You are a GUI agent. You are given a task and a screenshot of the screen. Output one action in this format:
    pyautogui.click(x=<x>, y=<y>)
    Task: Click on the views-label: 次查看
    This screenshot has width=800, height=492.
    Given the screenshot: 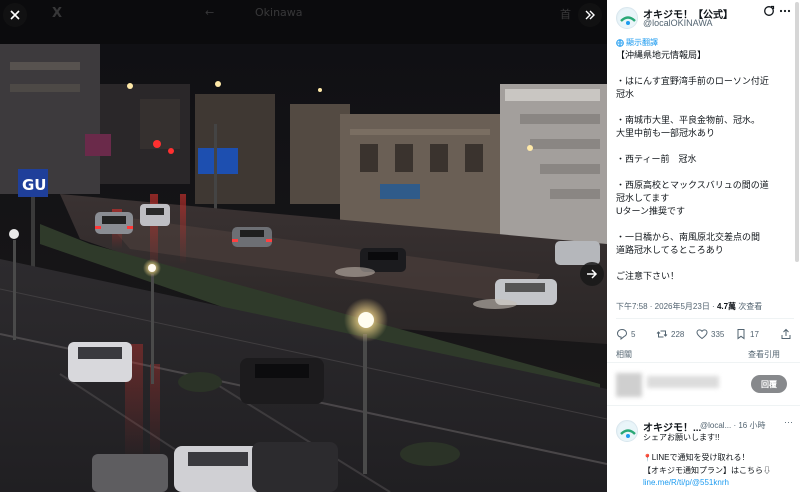 What is the action you would take?
    pyautogui.click(x=749, y=306)
    